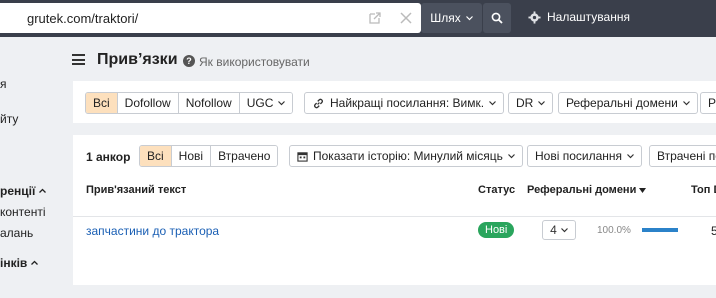 This screenshot has width=716, height=298. Describe the element at coordinates (14, 263) in the screenshot. I see `sidebar-section-label: інків` at that location.